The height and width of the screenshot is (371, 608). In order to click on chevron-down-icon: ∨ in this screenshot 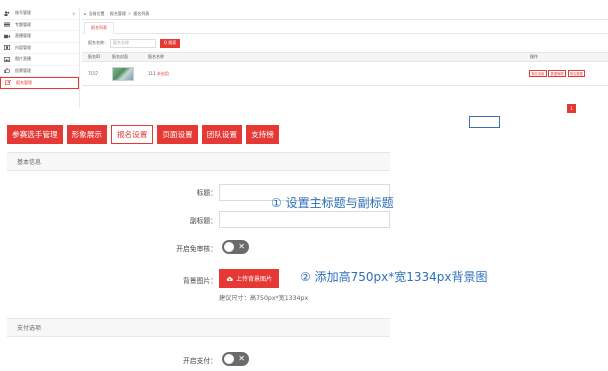, I will do `click(73, 13)`.